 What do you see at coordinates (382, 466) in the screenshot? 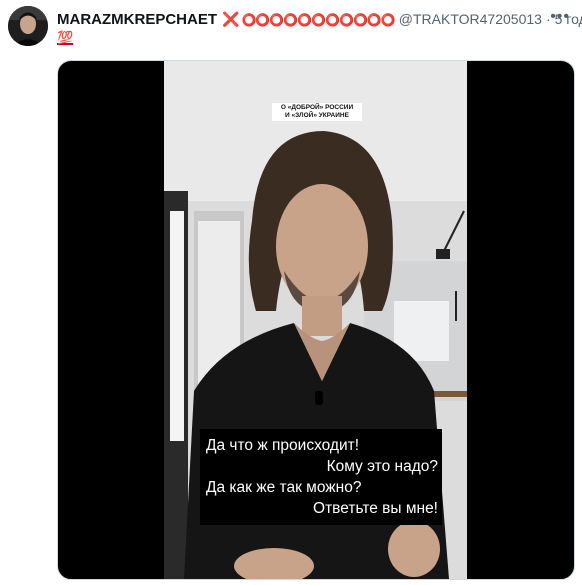
I see `subtitle-line: Кому это надо?` at bounding box center [382, 466].